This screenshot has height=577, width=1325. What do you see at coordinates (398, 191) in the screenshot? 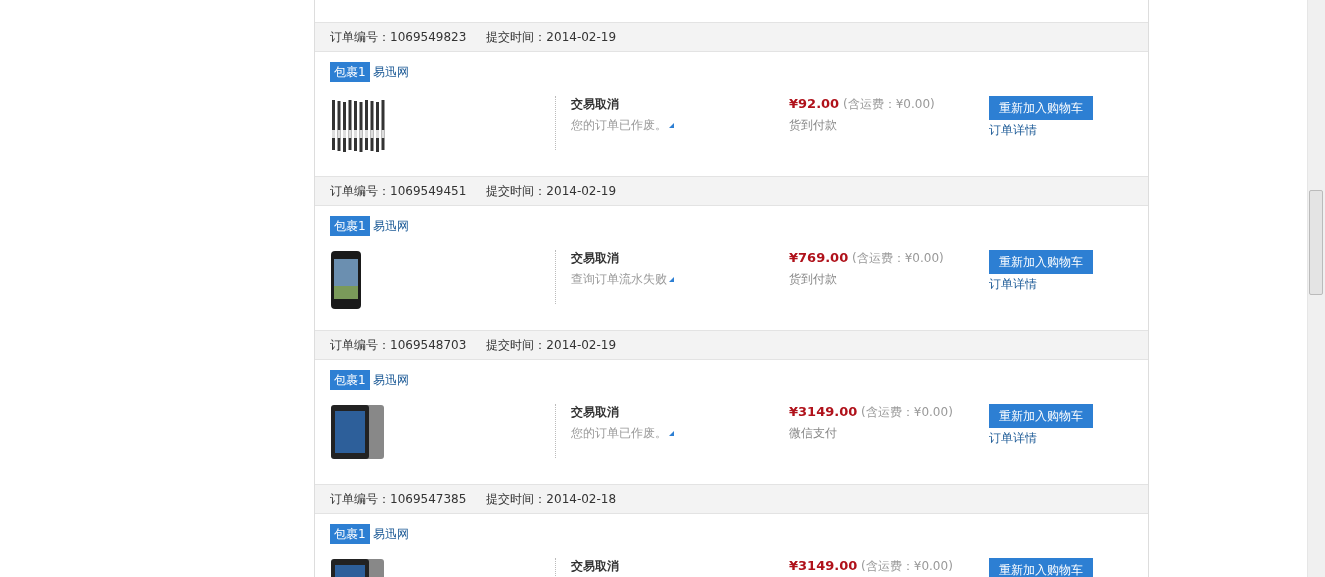
I see `order-number: 订单编号：1069549451` at bounding box center [398, 191].